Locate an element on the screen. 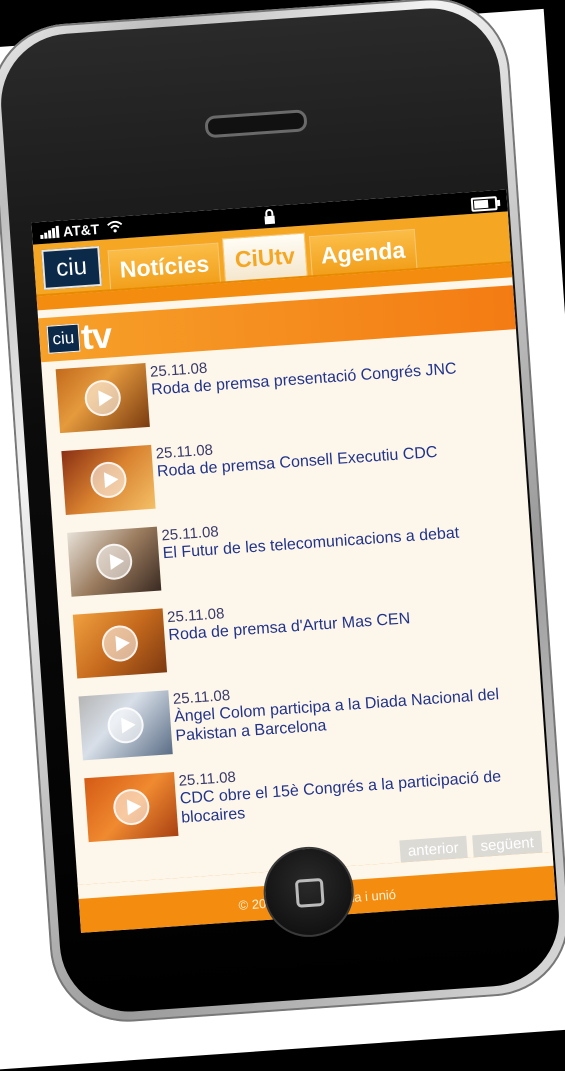  carrier-label: AT&T is located at coordinates (81, 230).